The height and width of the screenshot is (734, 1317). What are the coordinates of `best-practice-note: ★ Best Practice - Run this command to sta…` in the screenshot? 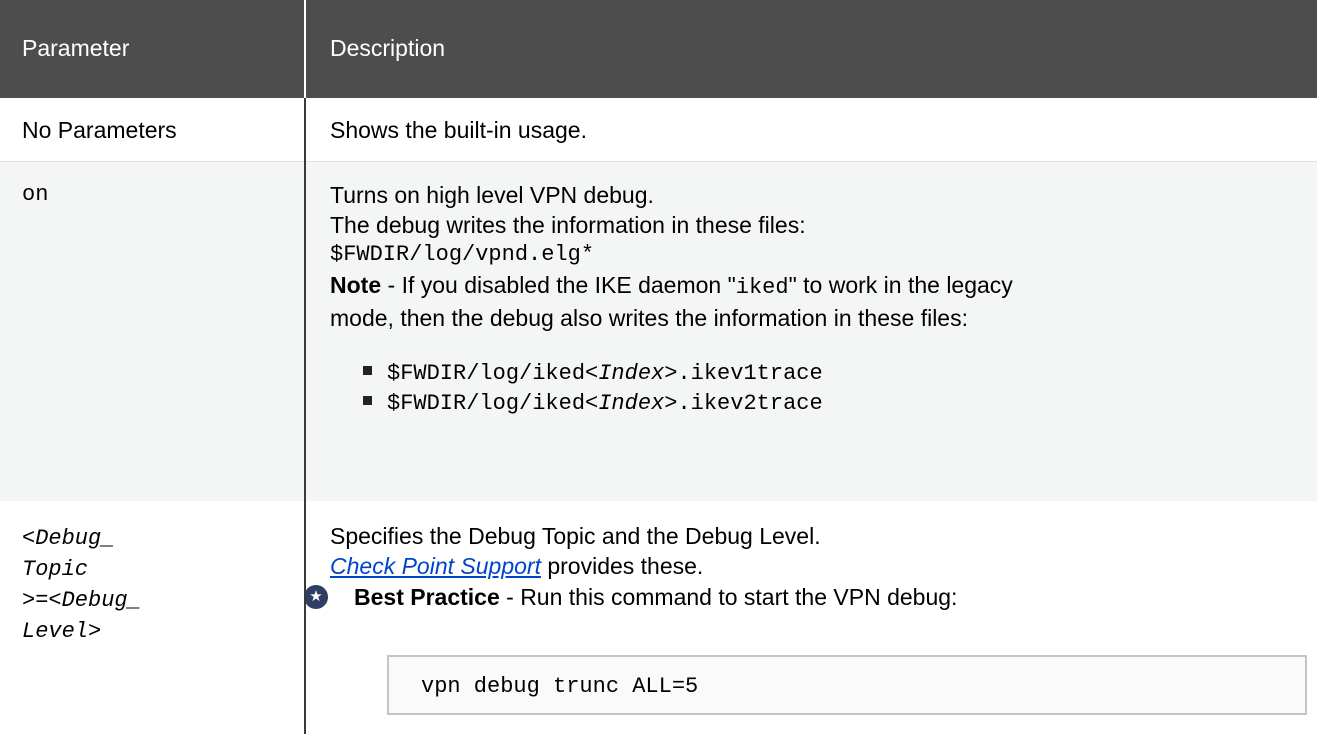 It's located at (810, 597).